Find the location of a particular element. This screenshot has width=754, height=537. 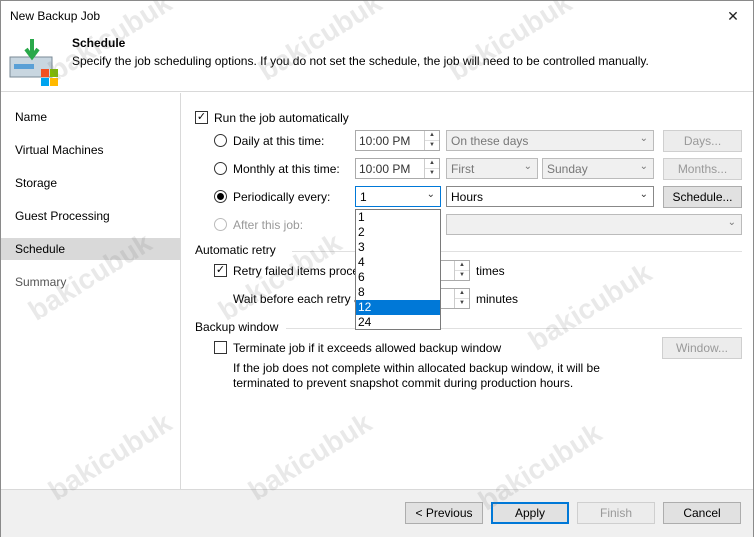

apply-button: Apply is located at coordinates (530, 513).